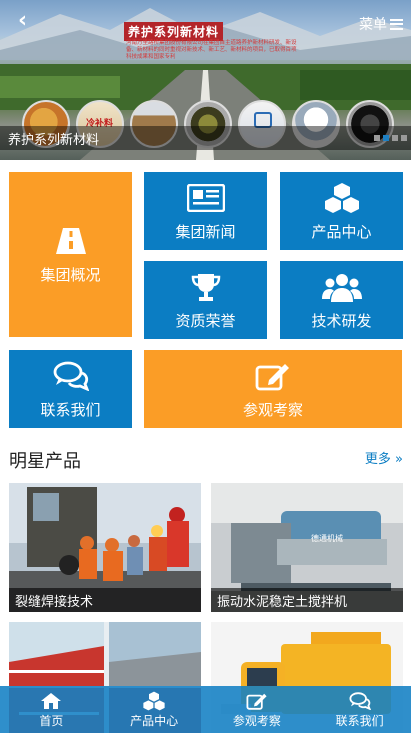  What do you see at coordinates (341, 231) in the screenshot?
I see `tile-label: 产品中心` at bounding box center [341, 231].